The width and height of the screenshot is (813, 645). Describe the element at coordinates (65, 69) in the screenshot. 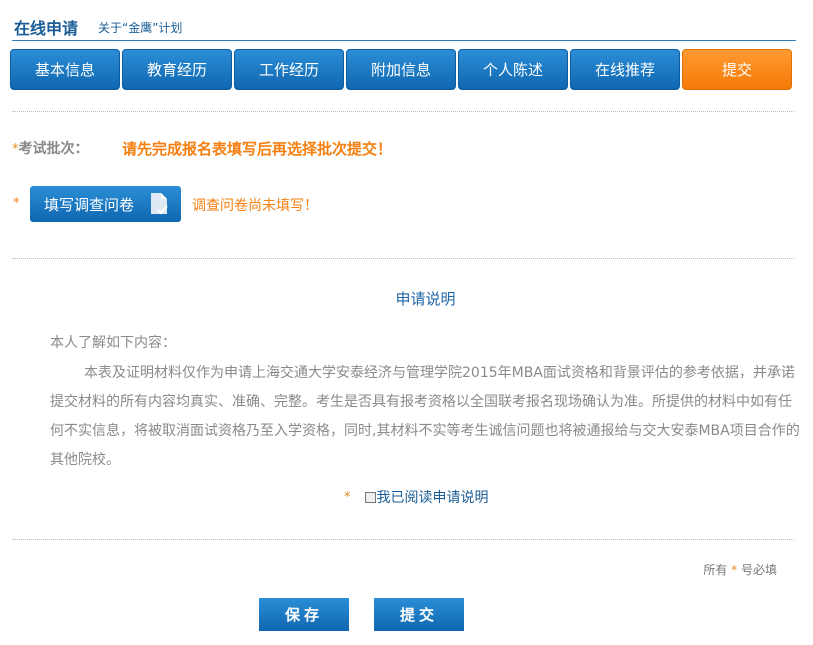

I see `tab-basic-info: 基本信息` at that location.